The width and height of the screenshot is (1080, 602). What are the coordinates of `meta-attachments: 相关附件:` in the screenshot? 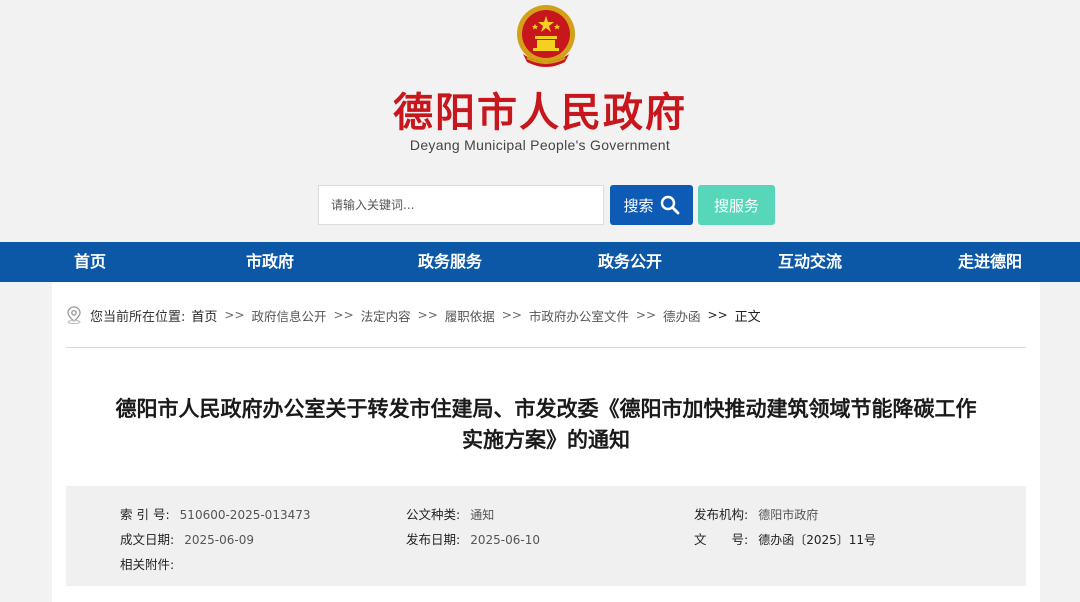 It's located at (147, 563).